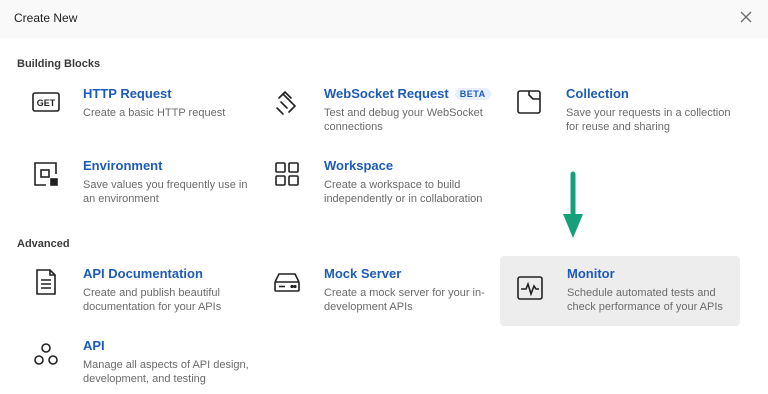 This screenshot has width=768, height=394. Describe the element at coordinates (46, 174) in the screenshot. I see `environment-icon` at that location.